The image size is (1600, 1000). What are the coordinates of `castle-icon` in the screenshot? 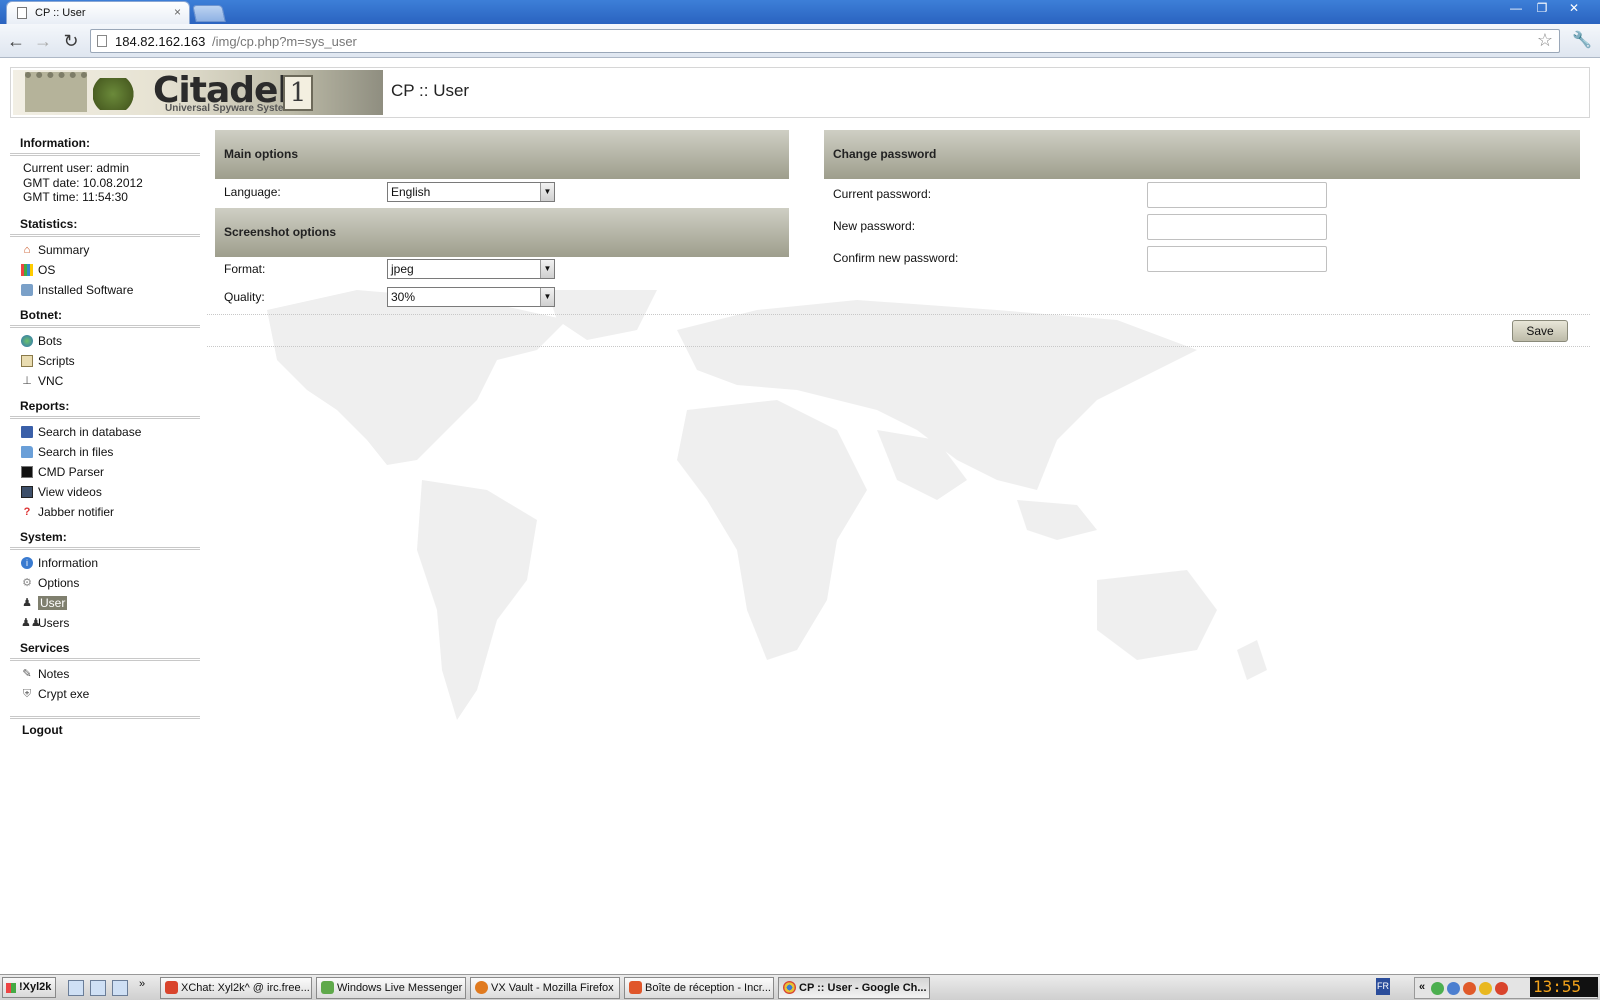 It's located at (56, 92).